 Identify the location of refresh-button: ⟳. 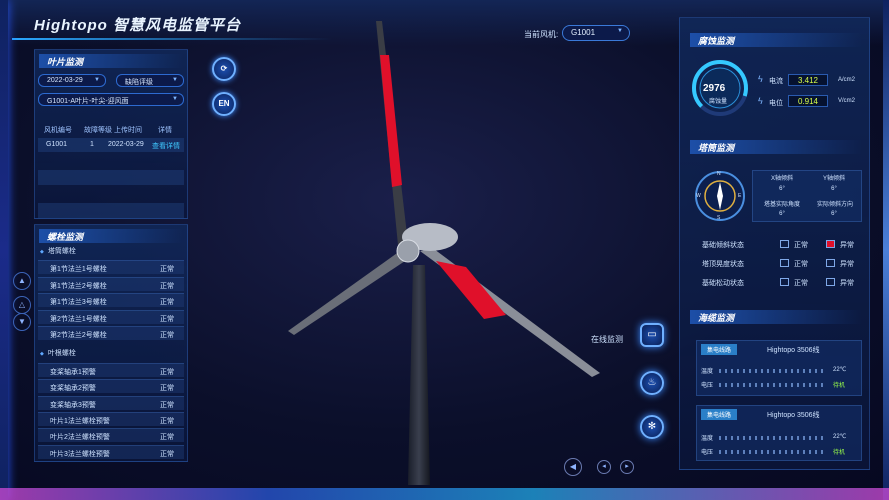
(224, 69).